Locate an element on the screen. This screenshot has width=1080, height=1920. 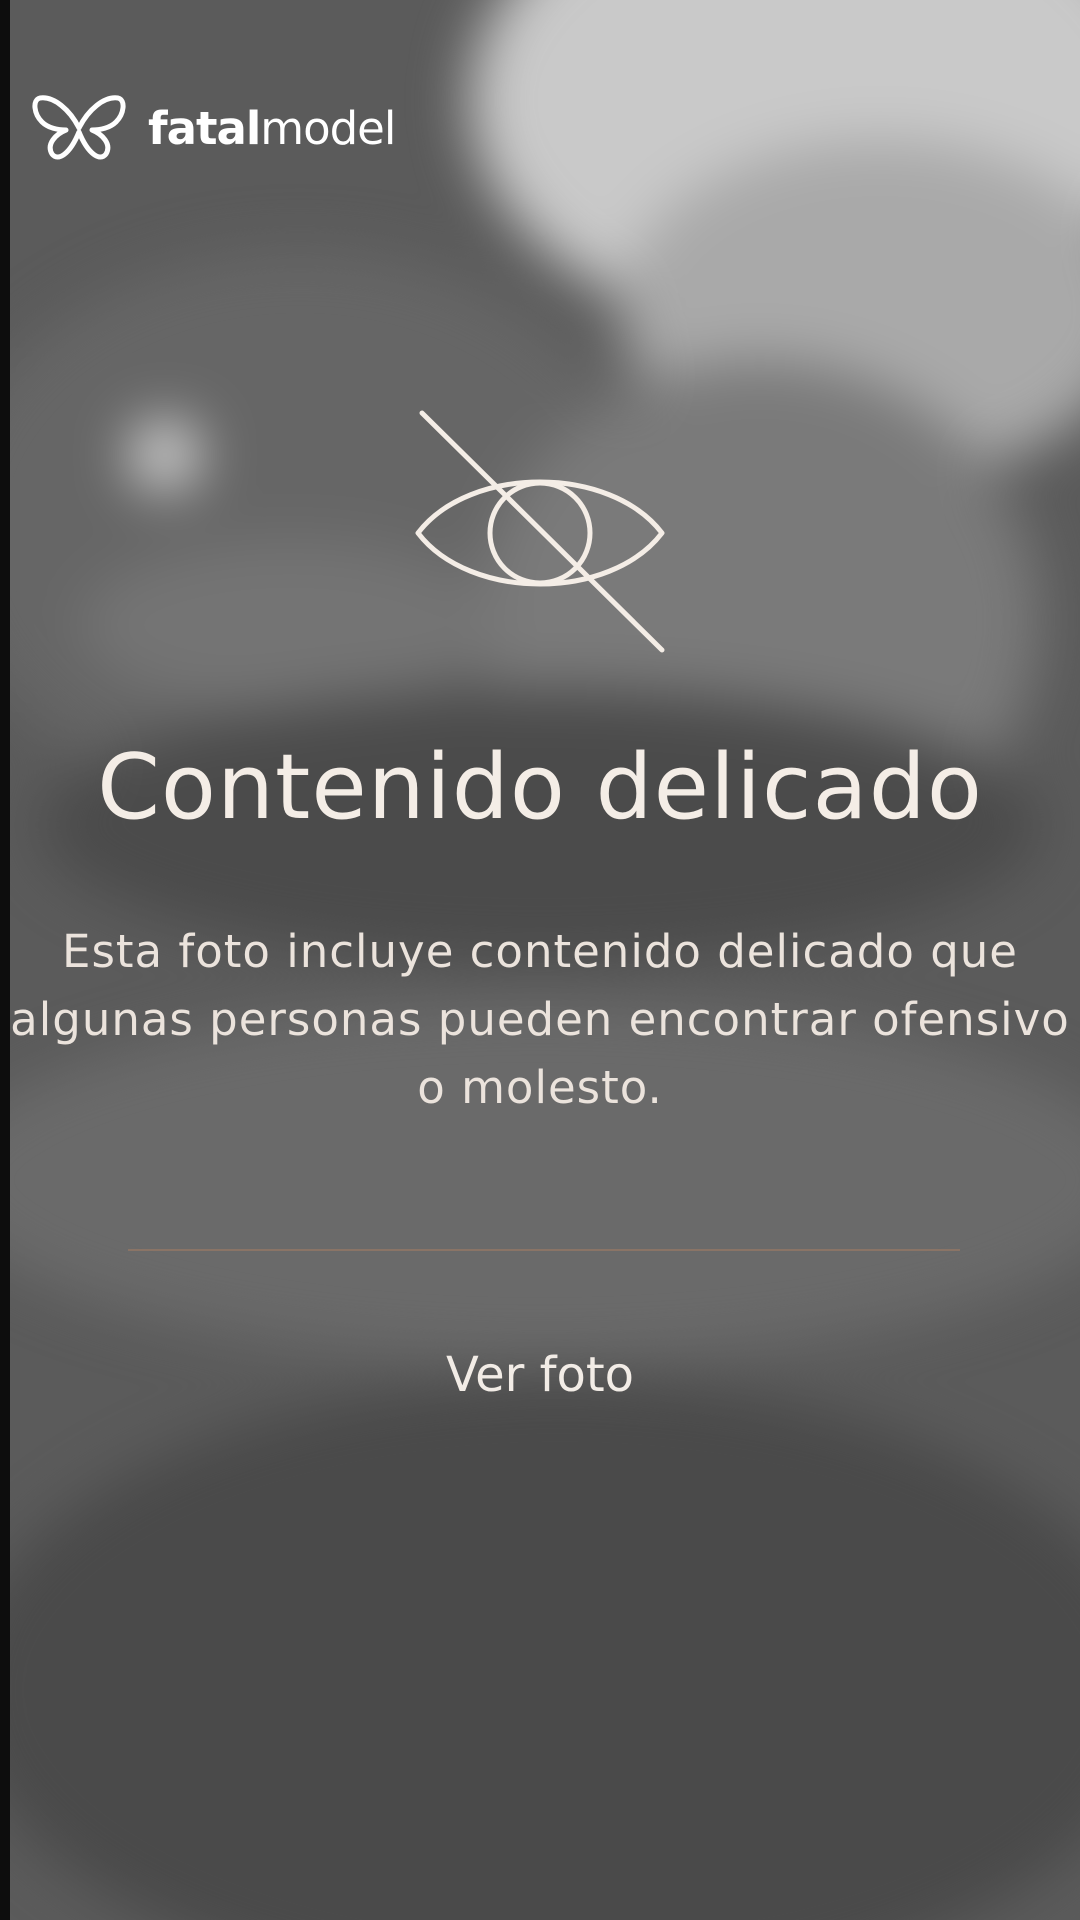
brand-name-bold: fatal is located at coordinates (204, 128).